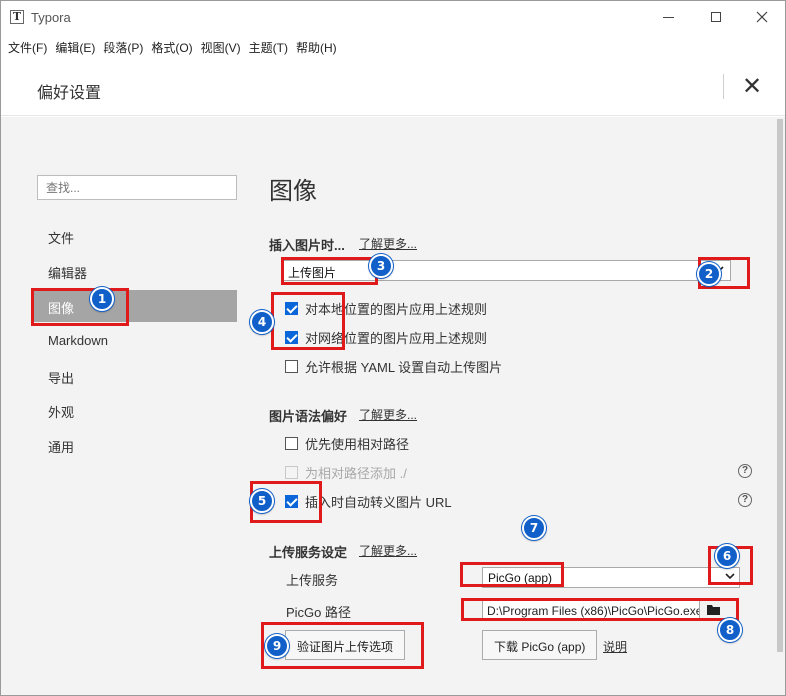 The width and height of the screenshot is (786, 696). I want to click on annotation-badge-5: 5, so click(262, 501).